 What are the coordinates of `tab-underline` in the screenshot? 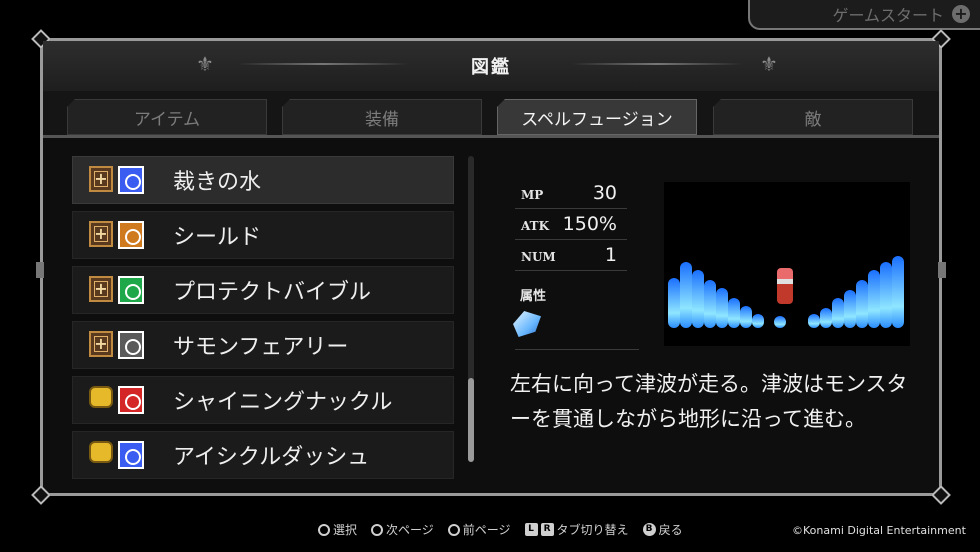 It's located at (491, 136).